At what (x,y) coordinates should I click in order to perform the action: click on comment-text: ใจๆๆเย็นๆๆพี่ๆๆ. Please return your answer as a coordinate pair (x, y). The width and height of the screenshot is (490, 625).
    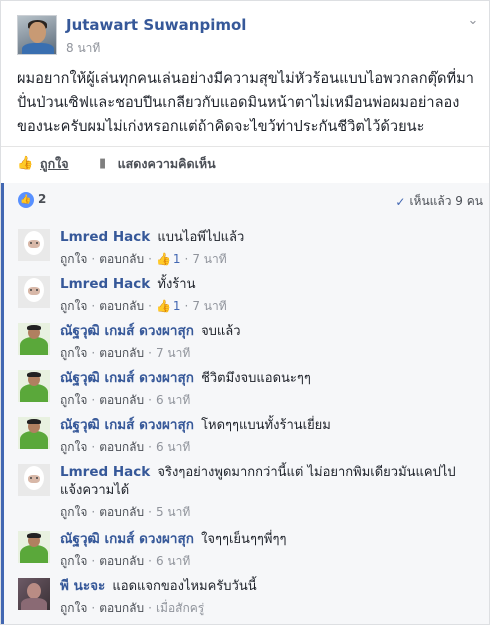
    Looking at the image, I should click on (244, 539).